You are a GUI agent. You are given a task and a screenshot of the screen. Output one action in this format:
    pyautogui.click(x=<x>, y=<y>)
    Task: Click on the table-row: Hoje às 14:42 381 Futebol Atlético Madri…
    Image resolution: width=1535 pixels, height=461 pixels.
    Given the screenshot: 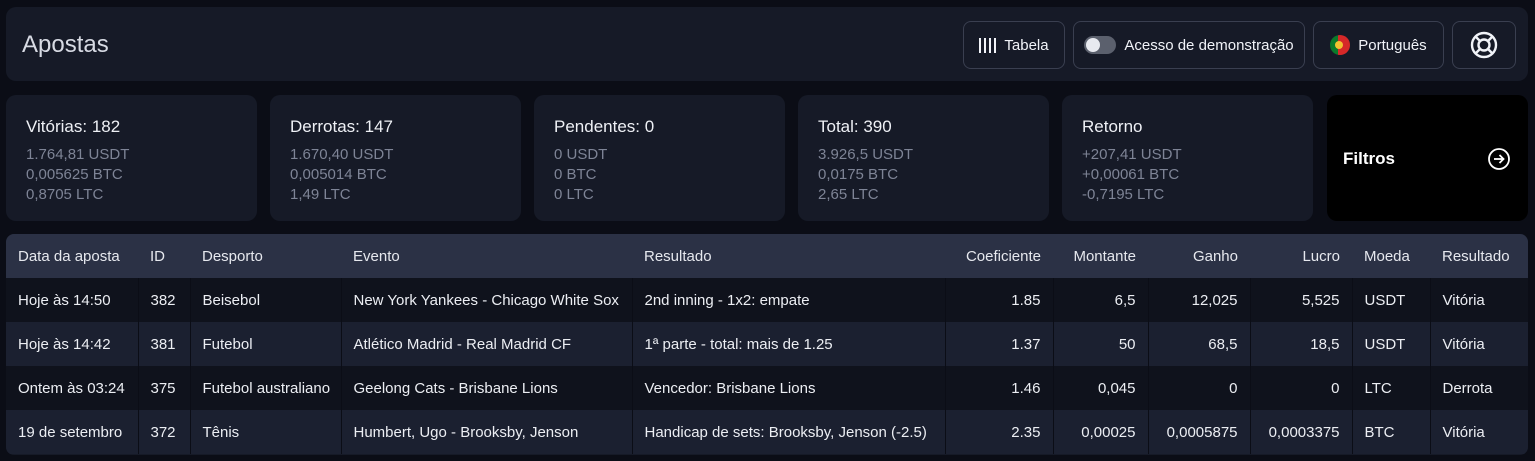 What is the action you would take?
    pyautogui.click(x=767, y=344)
    